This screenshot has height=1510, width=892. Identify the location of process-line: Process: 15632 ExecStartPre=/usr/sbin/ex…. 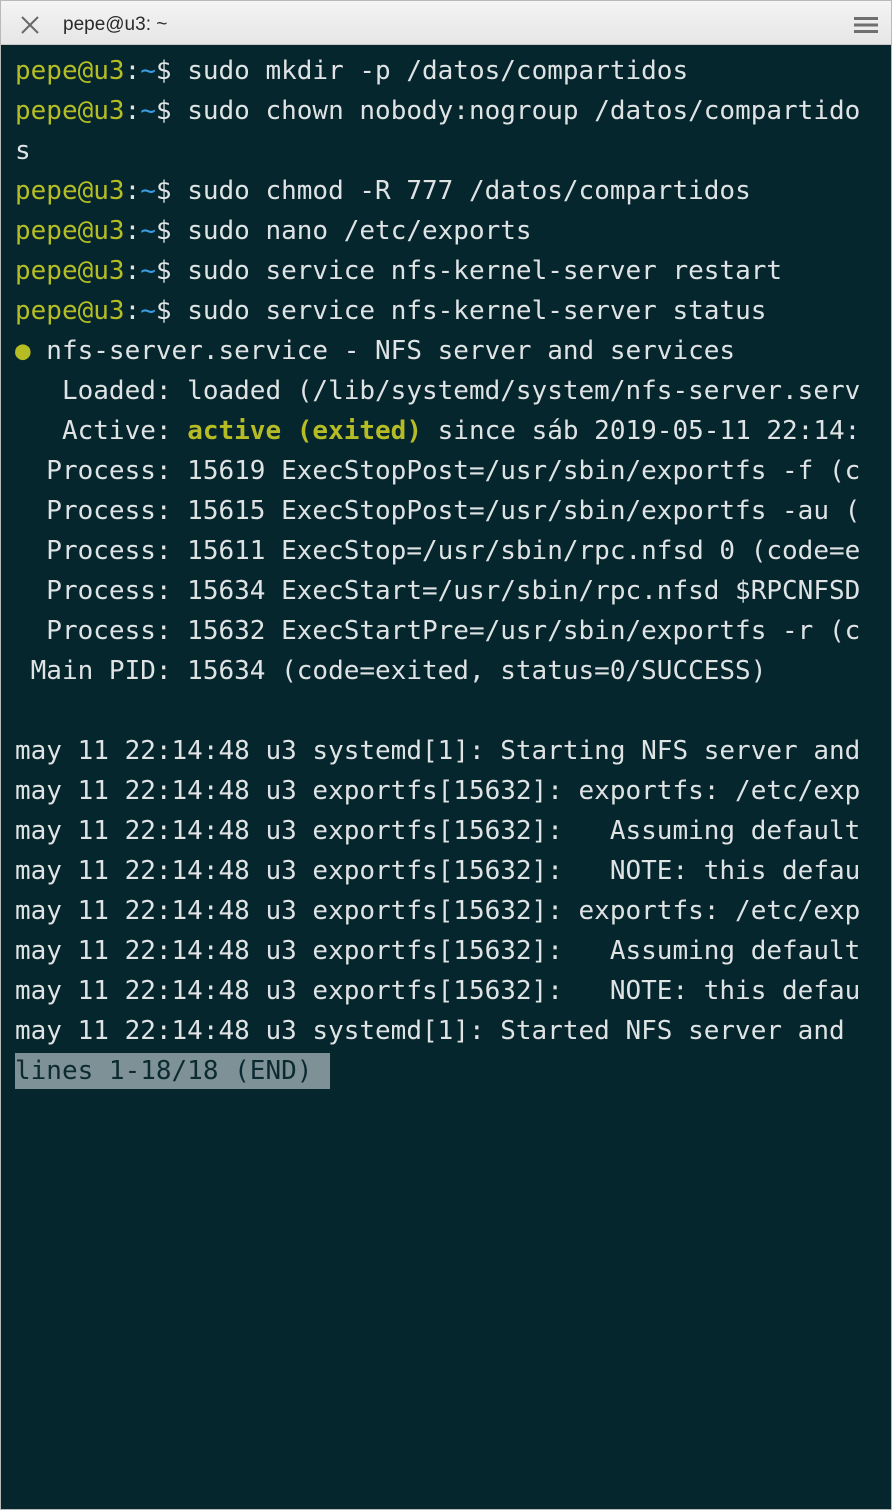
(438, 631).